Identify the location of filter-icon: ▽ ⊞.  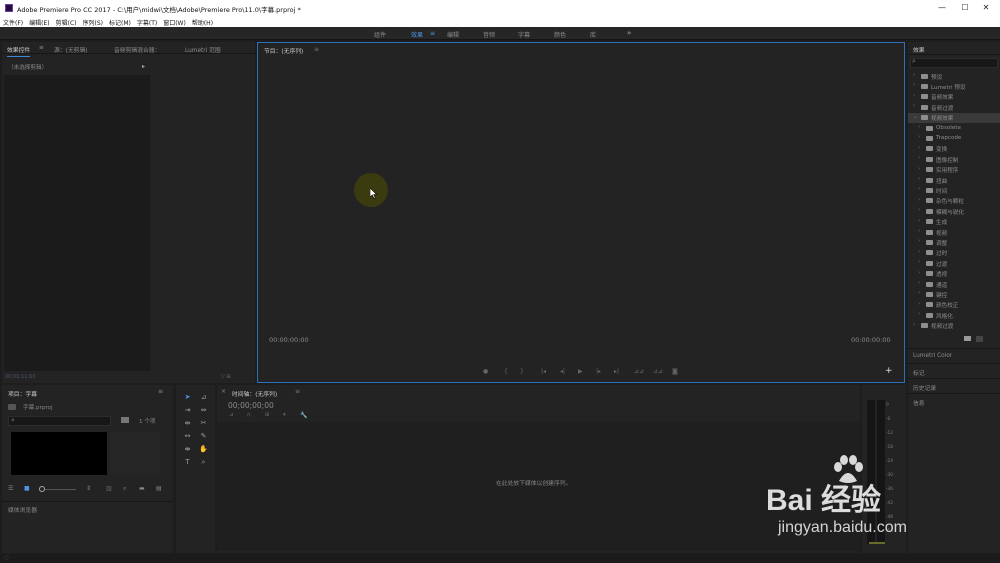
(226, 377).